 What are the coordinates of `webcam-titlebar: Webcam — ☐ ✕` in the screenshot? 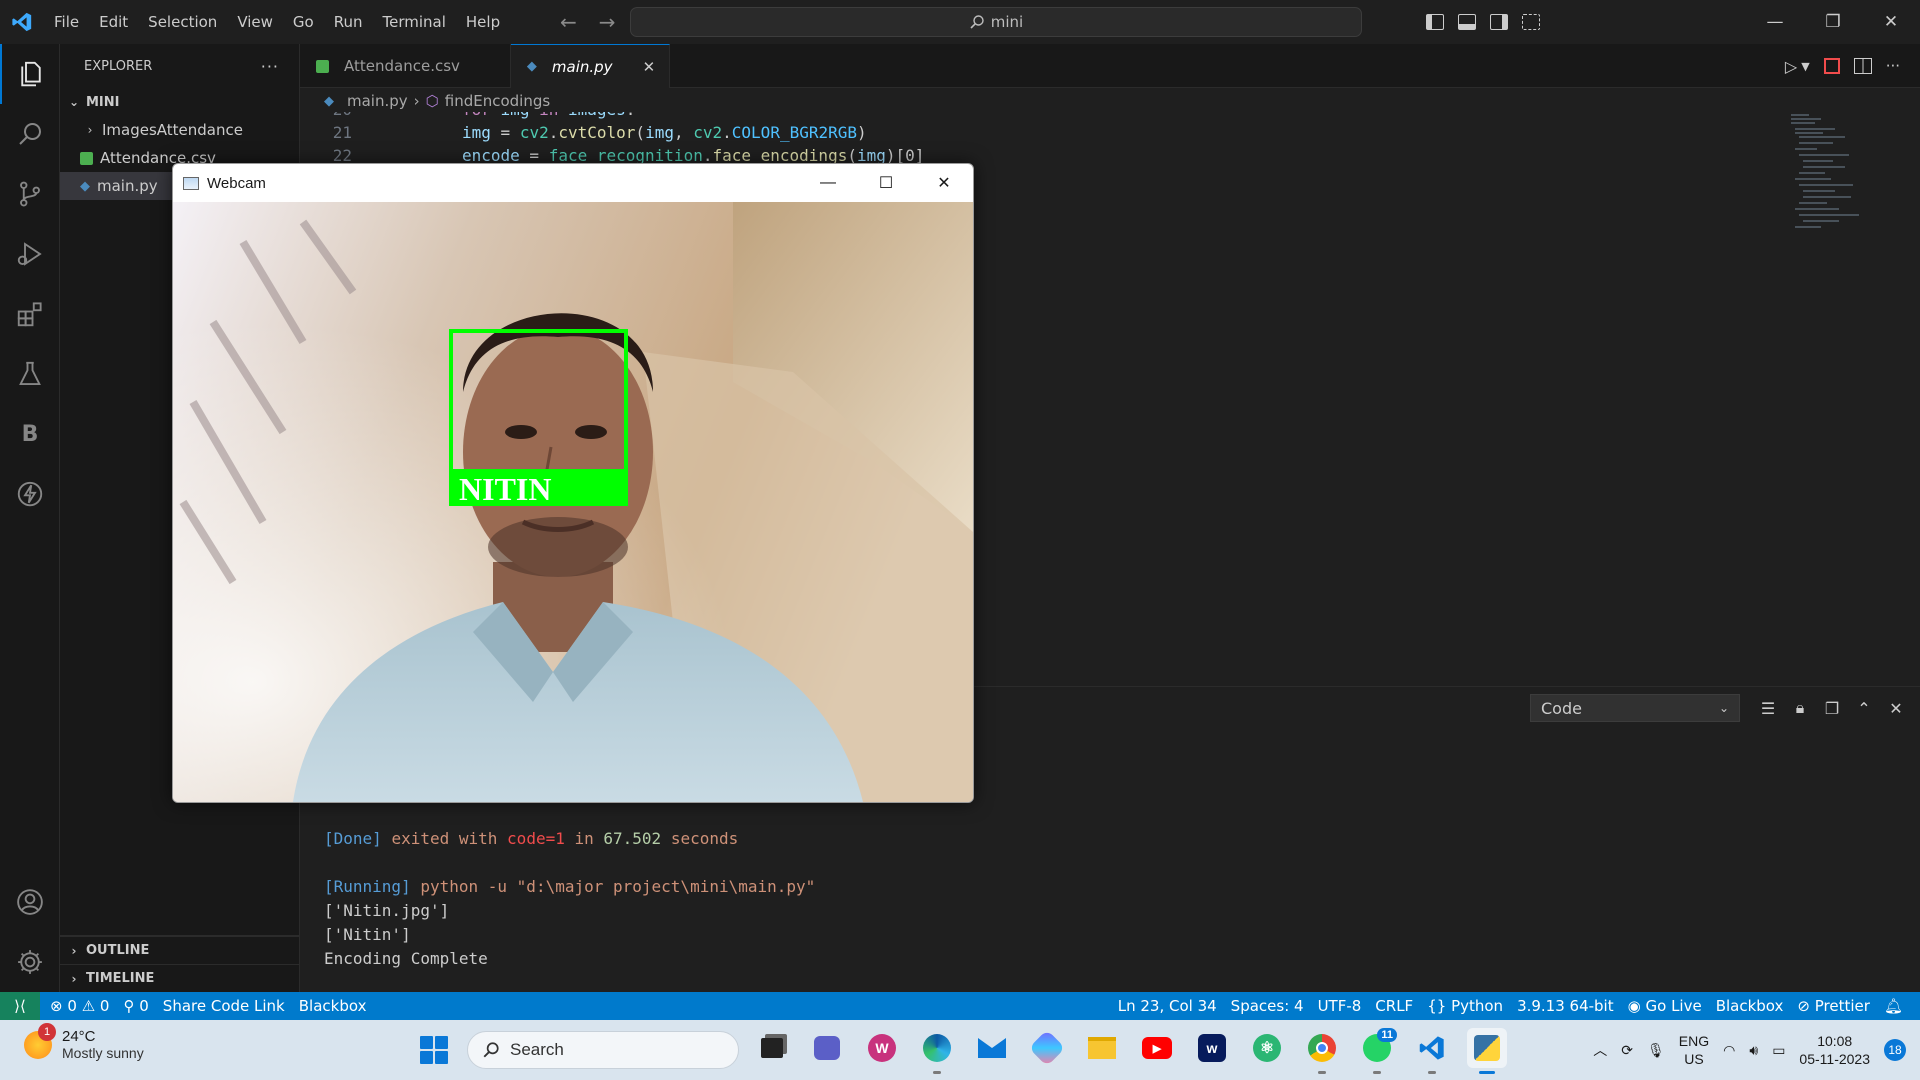 It's located at (573, 183).